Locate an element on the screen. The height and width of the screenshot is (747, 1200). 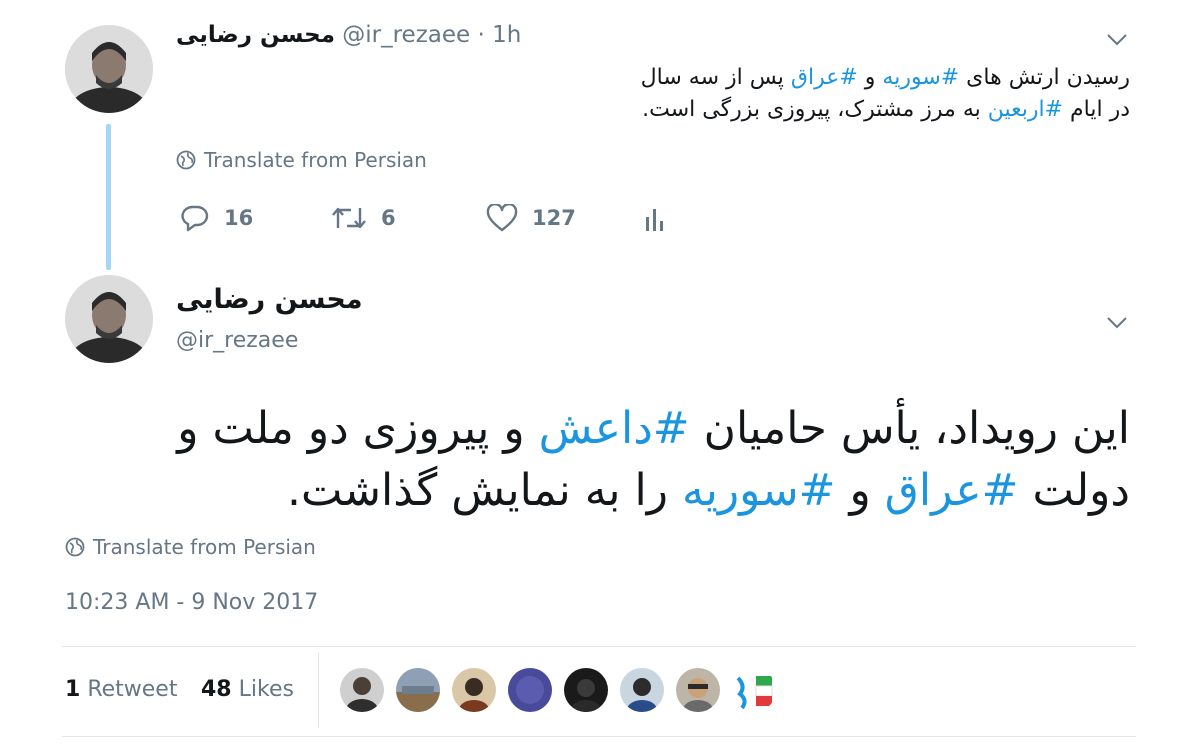
reply-icon is located at coordinates (195, 218).